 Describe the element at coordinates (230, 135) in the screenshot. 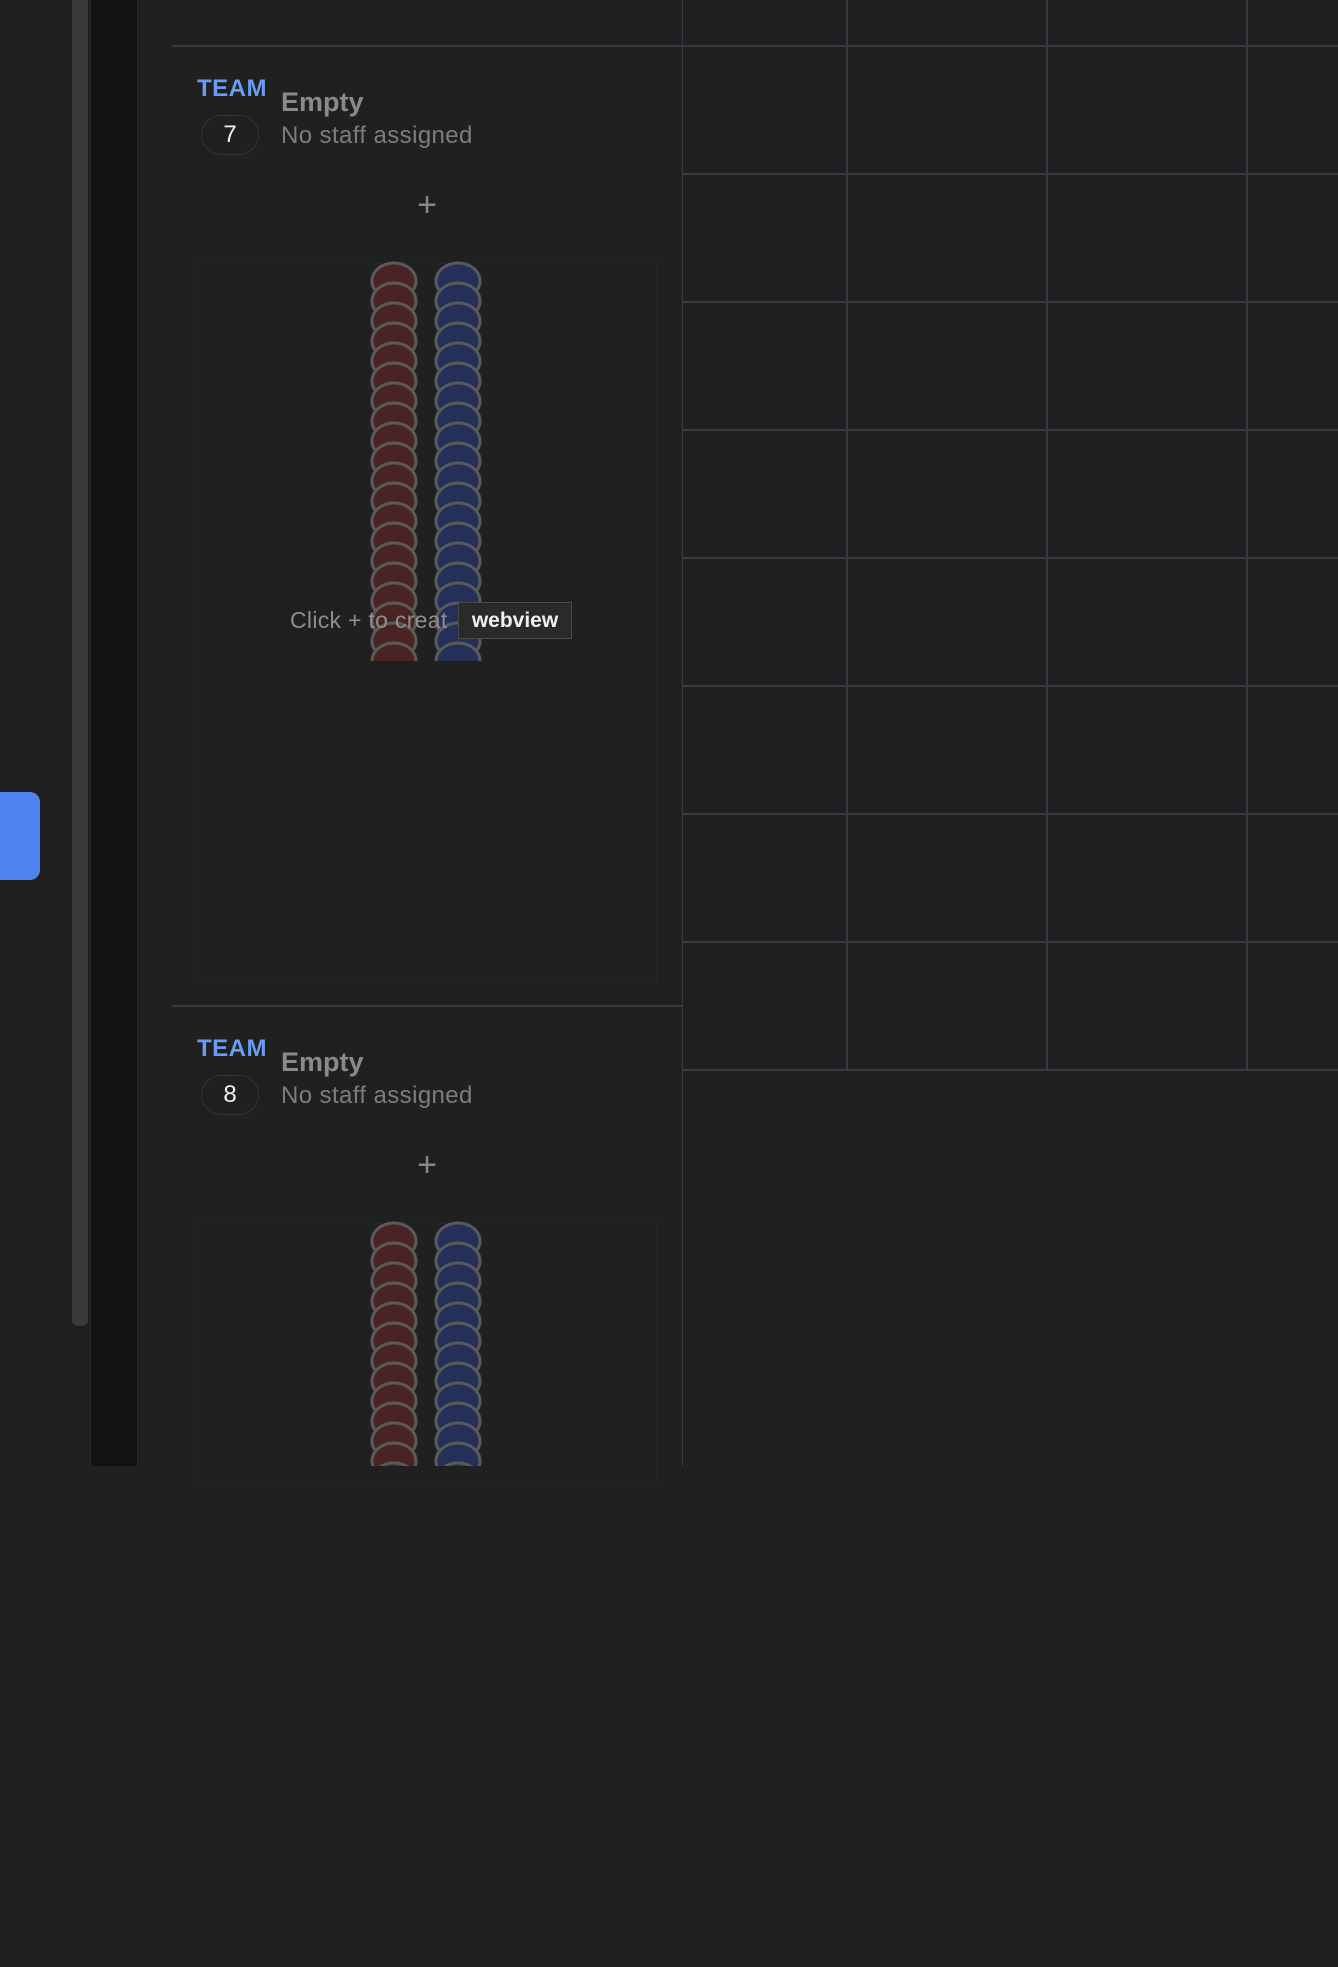

I see `team-number-badge: 7` at that location.